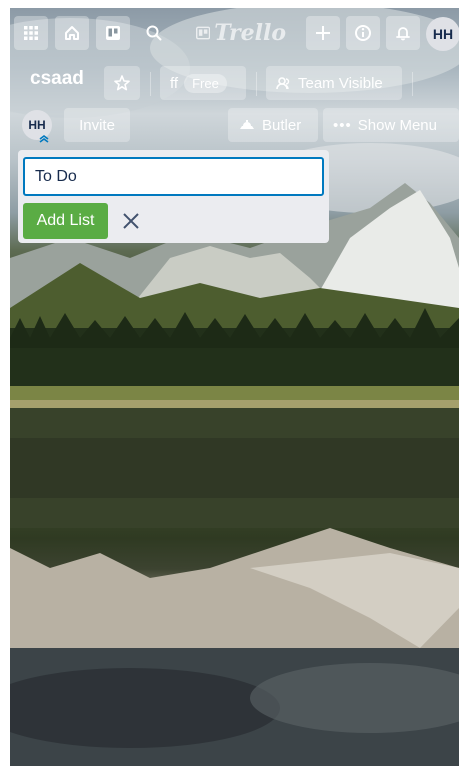 The width and height of the screenshot is (459, 772). I want to click on star-board-button, so click(122, 83).